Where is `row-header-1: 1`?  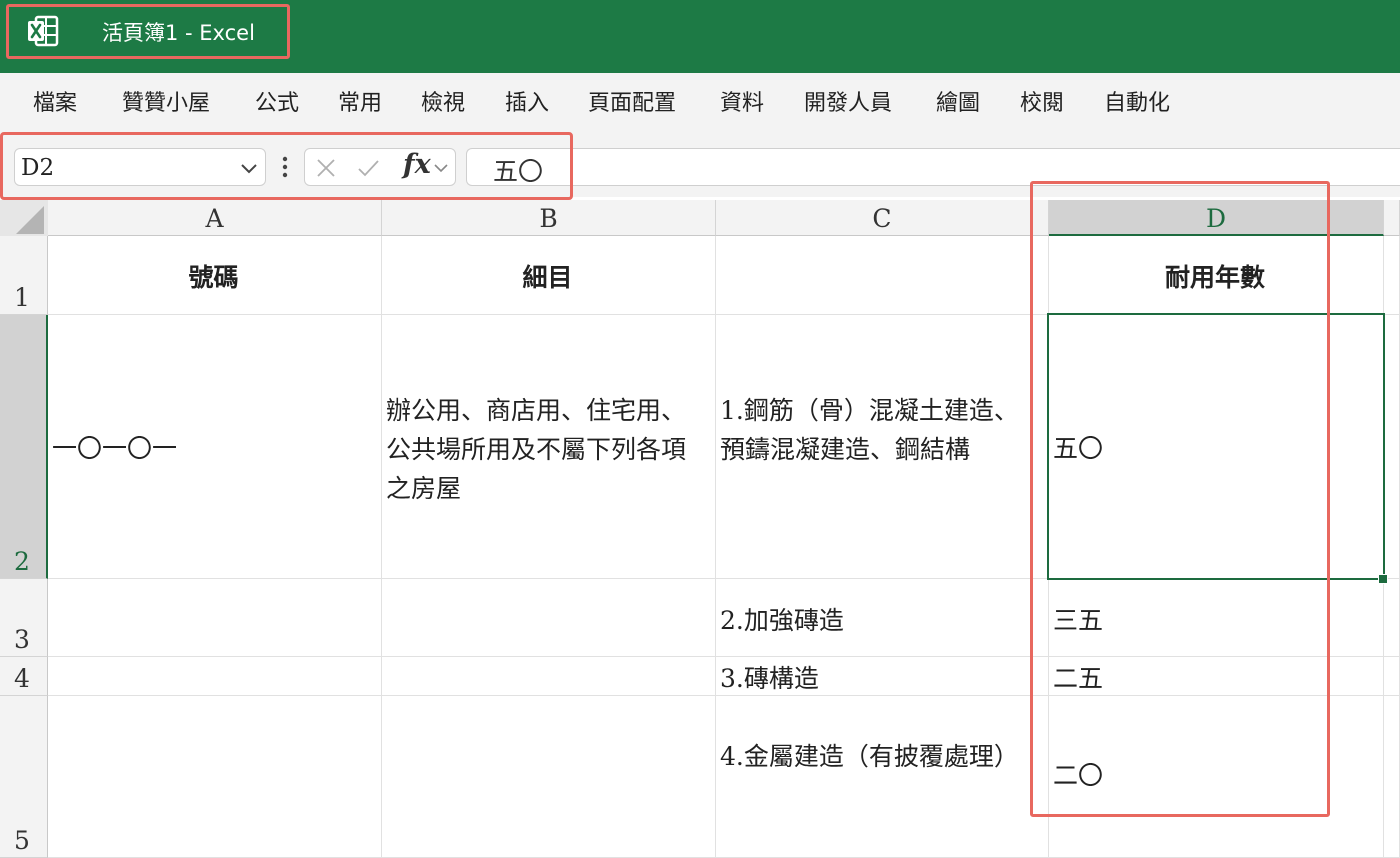 row-header-1: 1 is located at coordinates (24, 275).